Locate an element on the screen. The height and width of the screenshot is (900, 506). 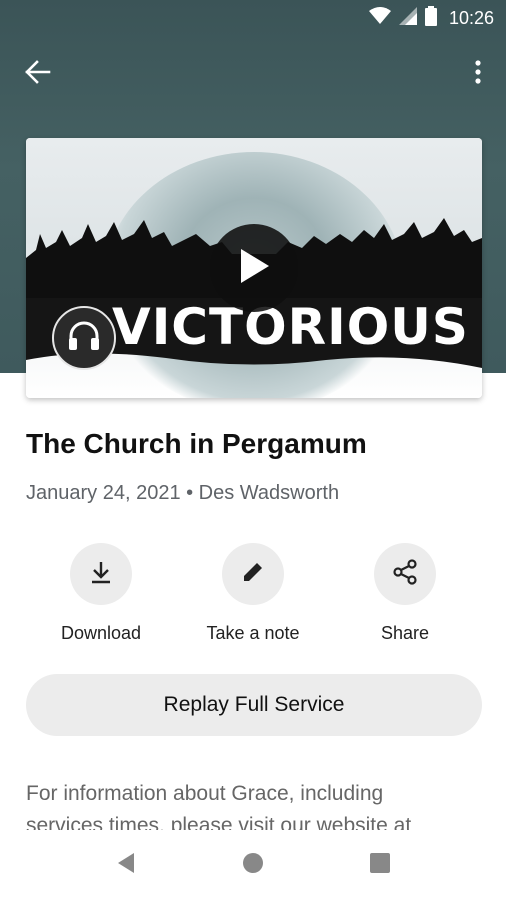
audio-play-button is located at coordinates (84, 338).